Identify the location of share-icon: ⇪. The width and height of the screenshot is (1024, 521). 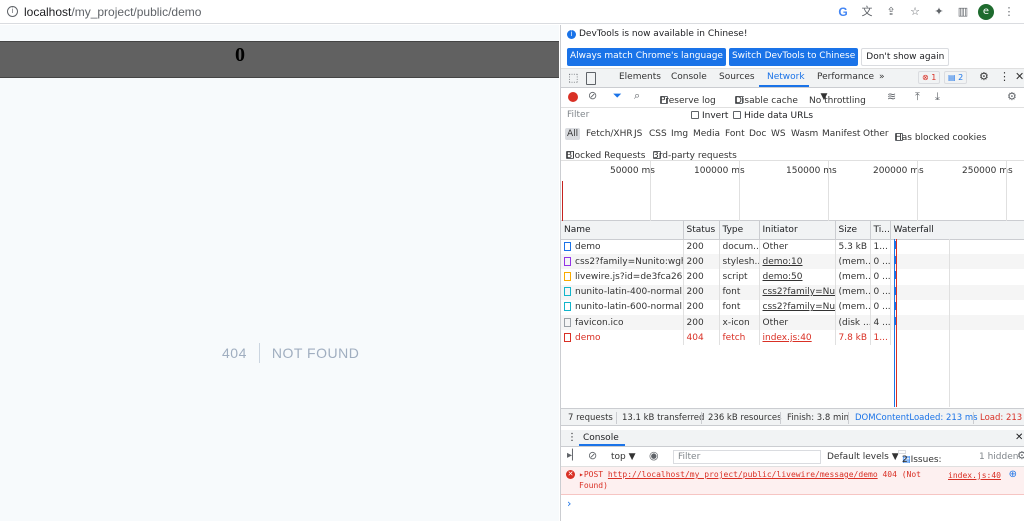
(891, 12).